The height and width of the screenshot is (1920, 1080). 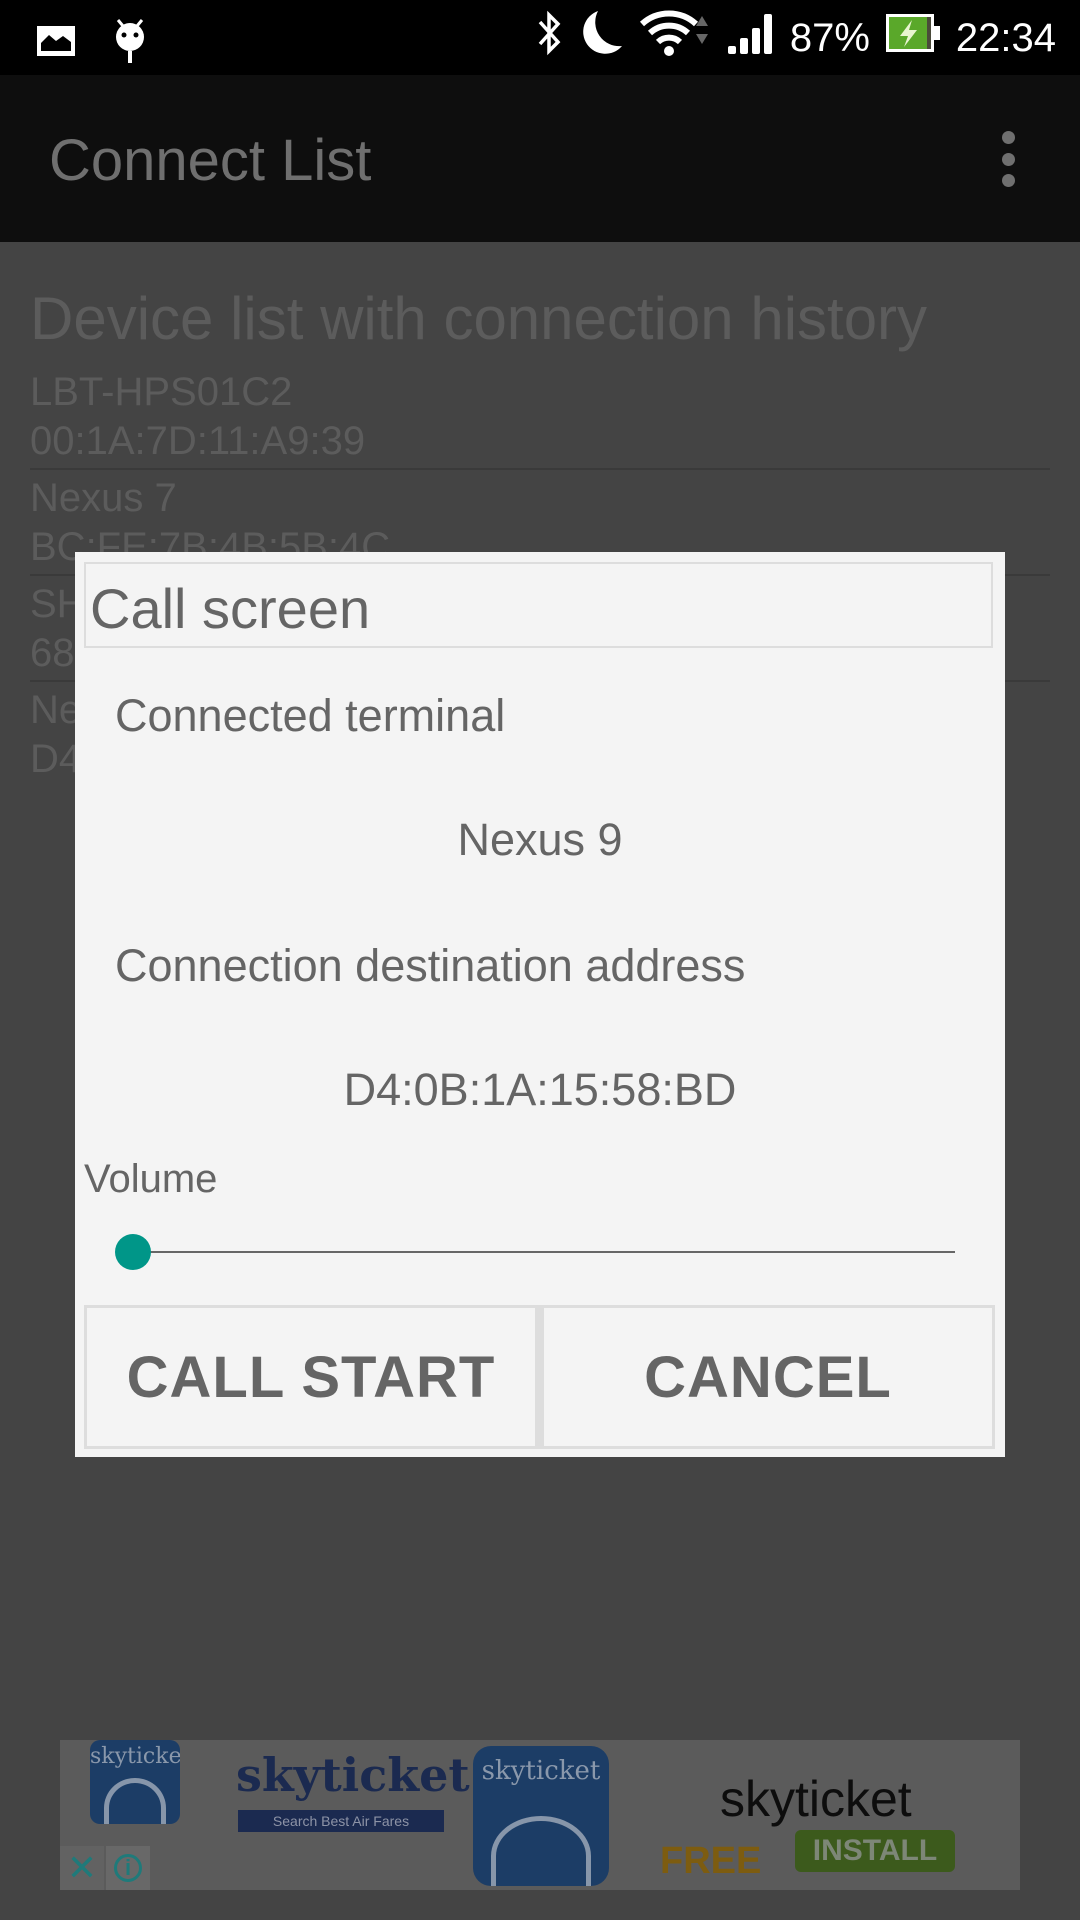 I want to click on volume-slider-thumb, so click(x=133, y=1252).